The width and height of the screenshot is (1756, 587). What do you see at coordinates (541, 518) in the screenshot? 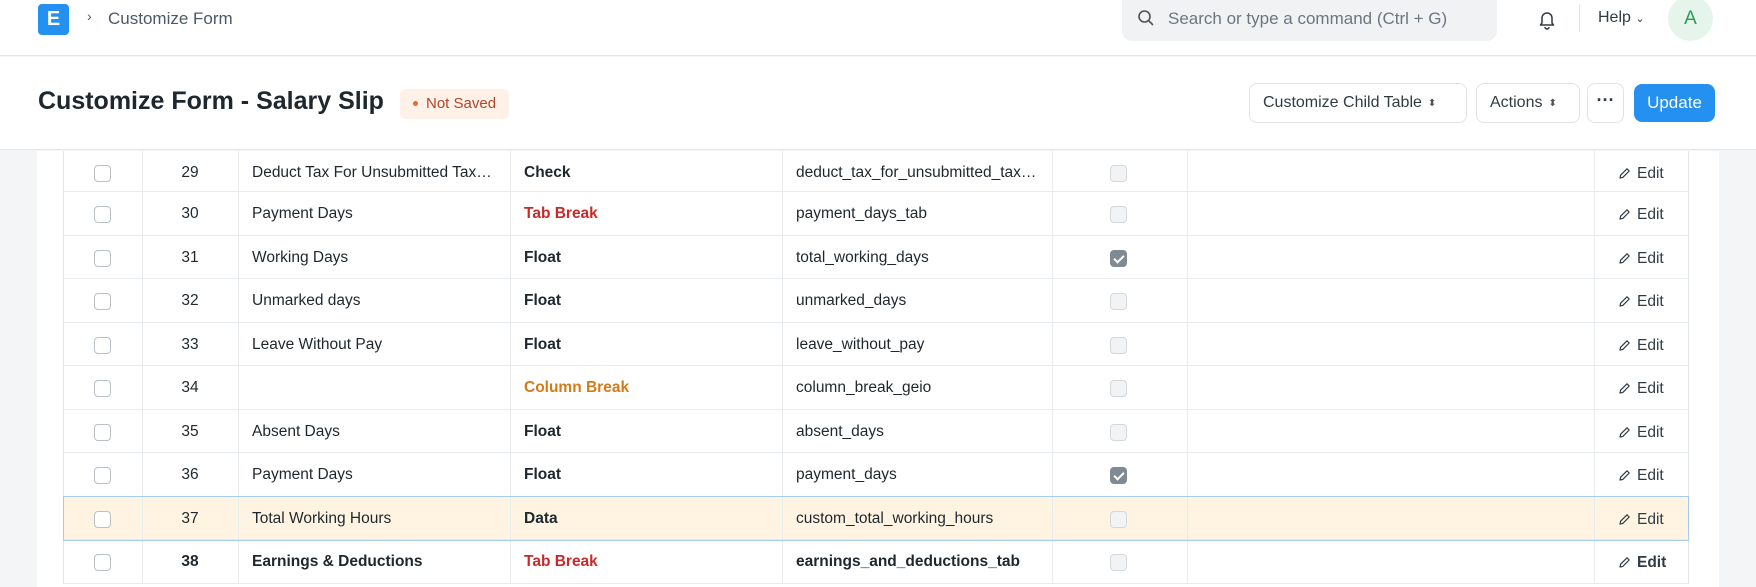
I see `field-type: Data` at bounding box center [541, 518].